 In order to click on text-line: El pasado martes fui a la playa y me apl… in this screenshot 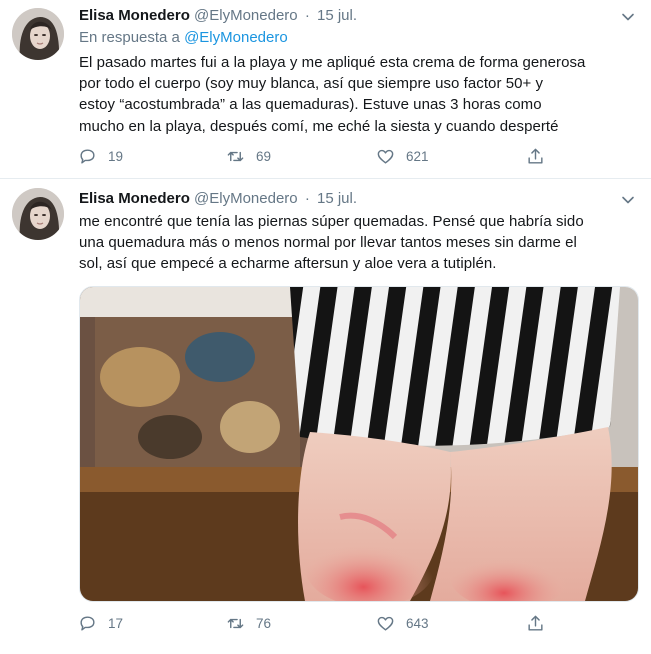, I will do `click(332, 62)`.